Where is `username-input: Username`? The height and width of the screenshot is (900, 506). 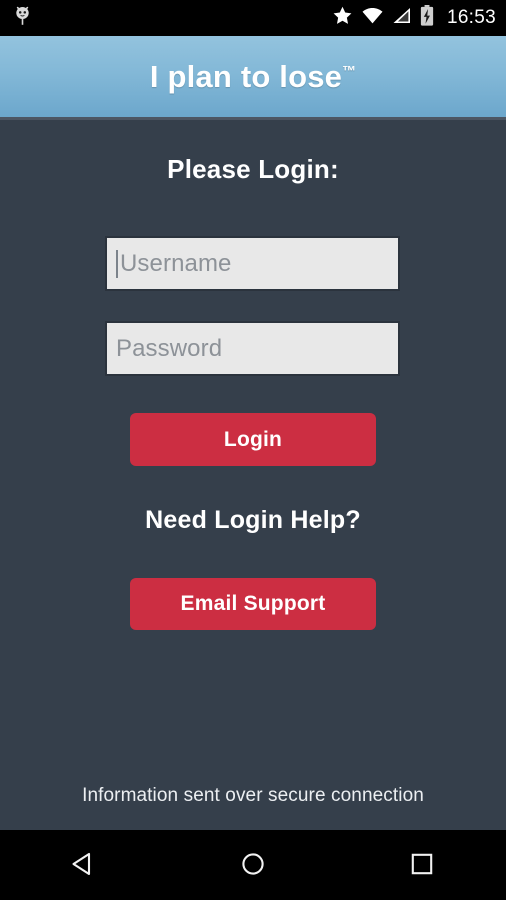 username-input: Username is located at coordinates (252, 263).